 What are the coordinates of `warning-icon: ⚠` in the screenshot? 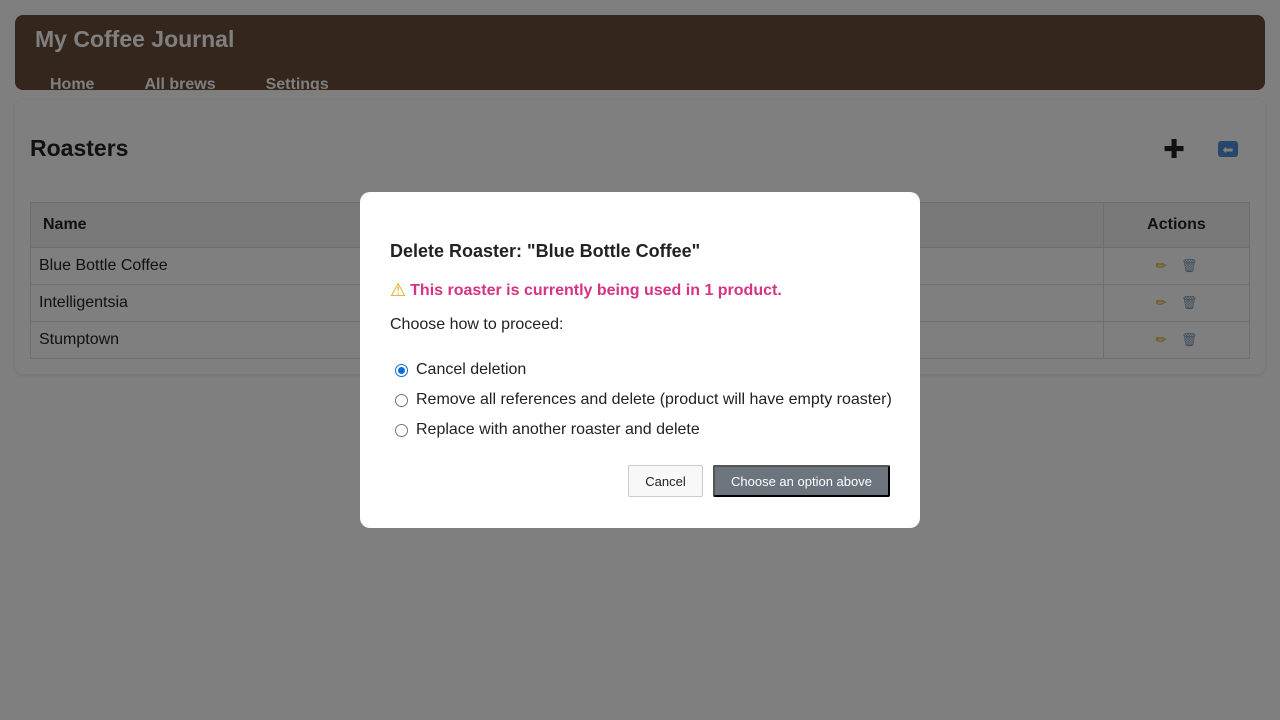 It's located at (398, 290).